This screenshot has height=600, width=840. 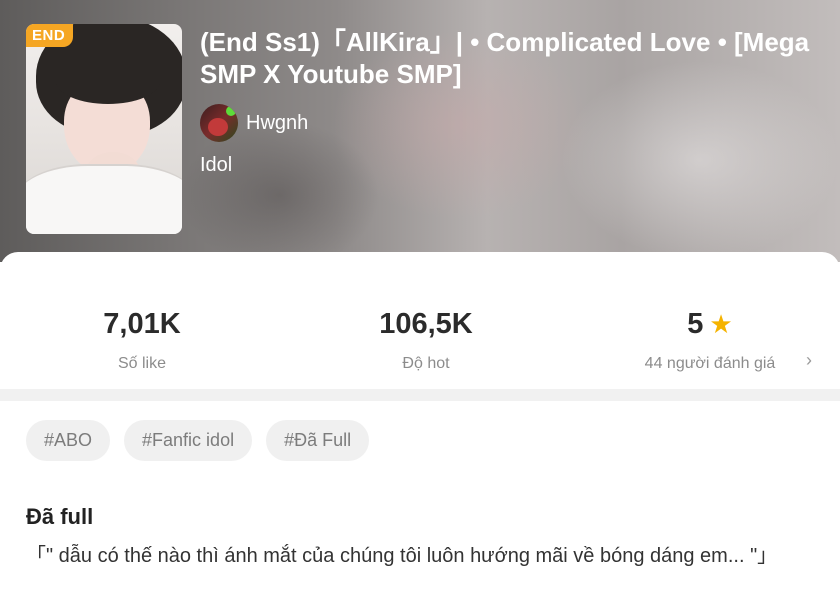 I want to click on hot-stat: 106,5K Độ hot, so click(x=426, y=340).